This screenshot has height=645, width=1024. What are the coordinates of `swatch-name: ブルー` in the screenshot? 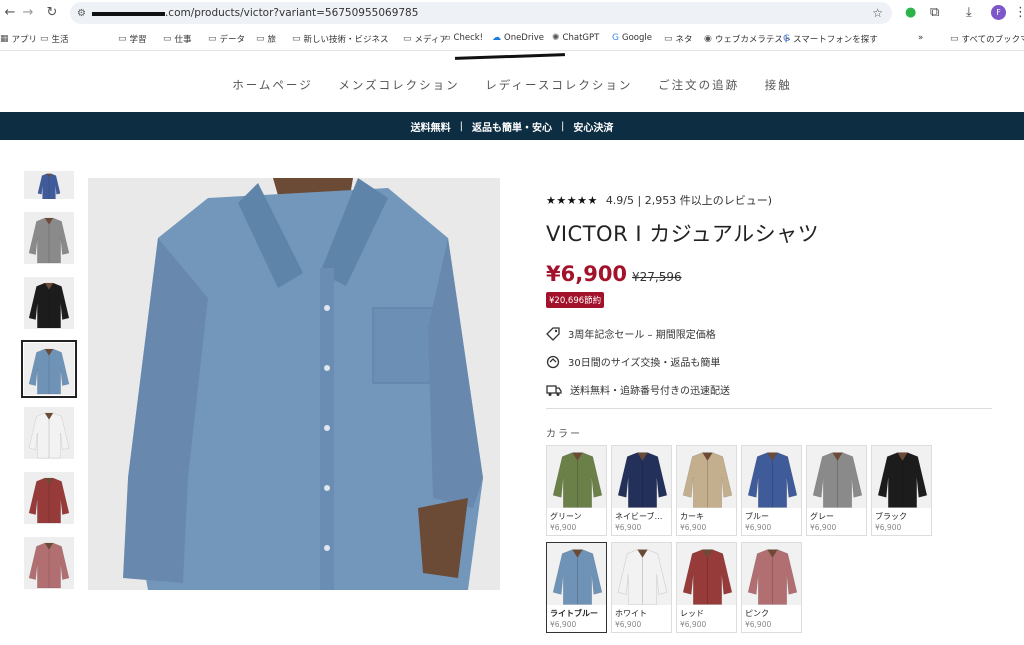 It's located at (757, 516).